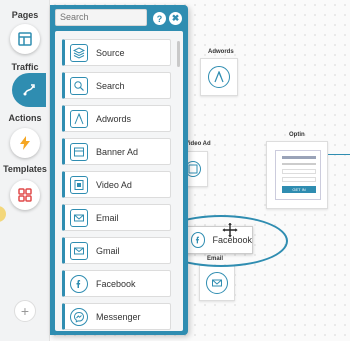 The image size is (350, 341). What do you see at coordinates (221, 52) in the screenshot?
I see `adwords-node-label: Adwords` at bounding box center [221, 52].